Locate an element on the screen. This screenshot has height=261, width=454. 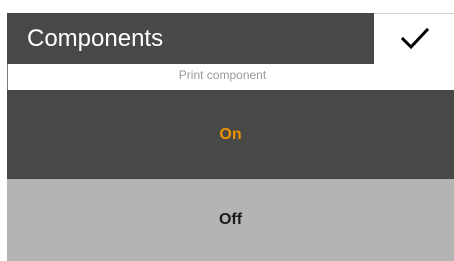
subtitle: Print component is located at coordinates (222, 75).